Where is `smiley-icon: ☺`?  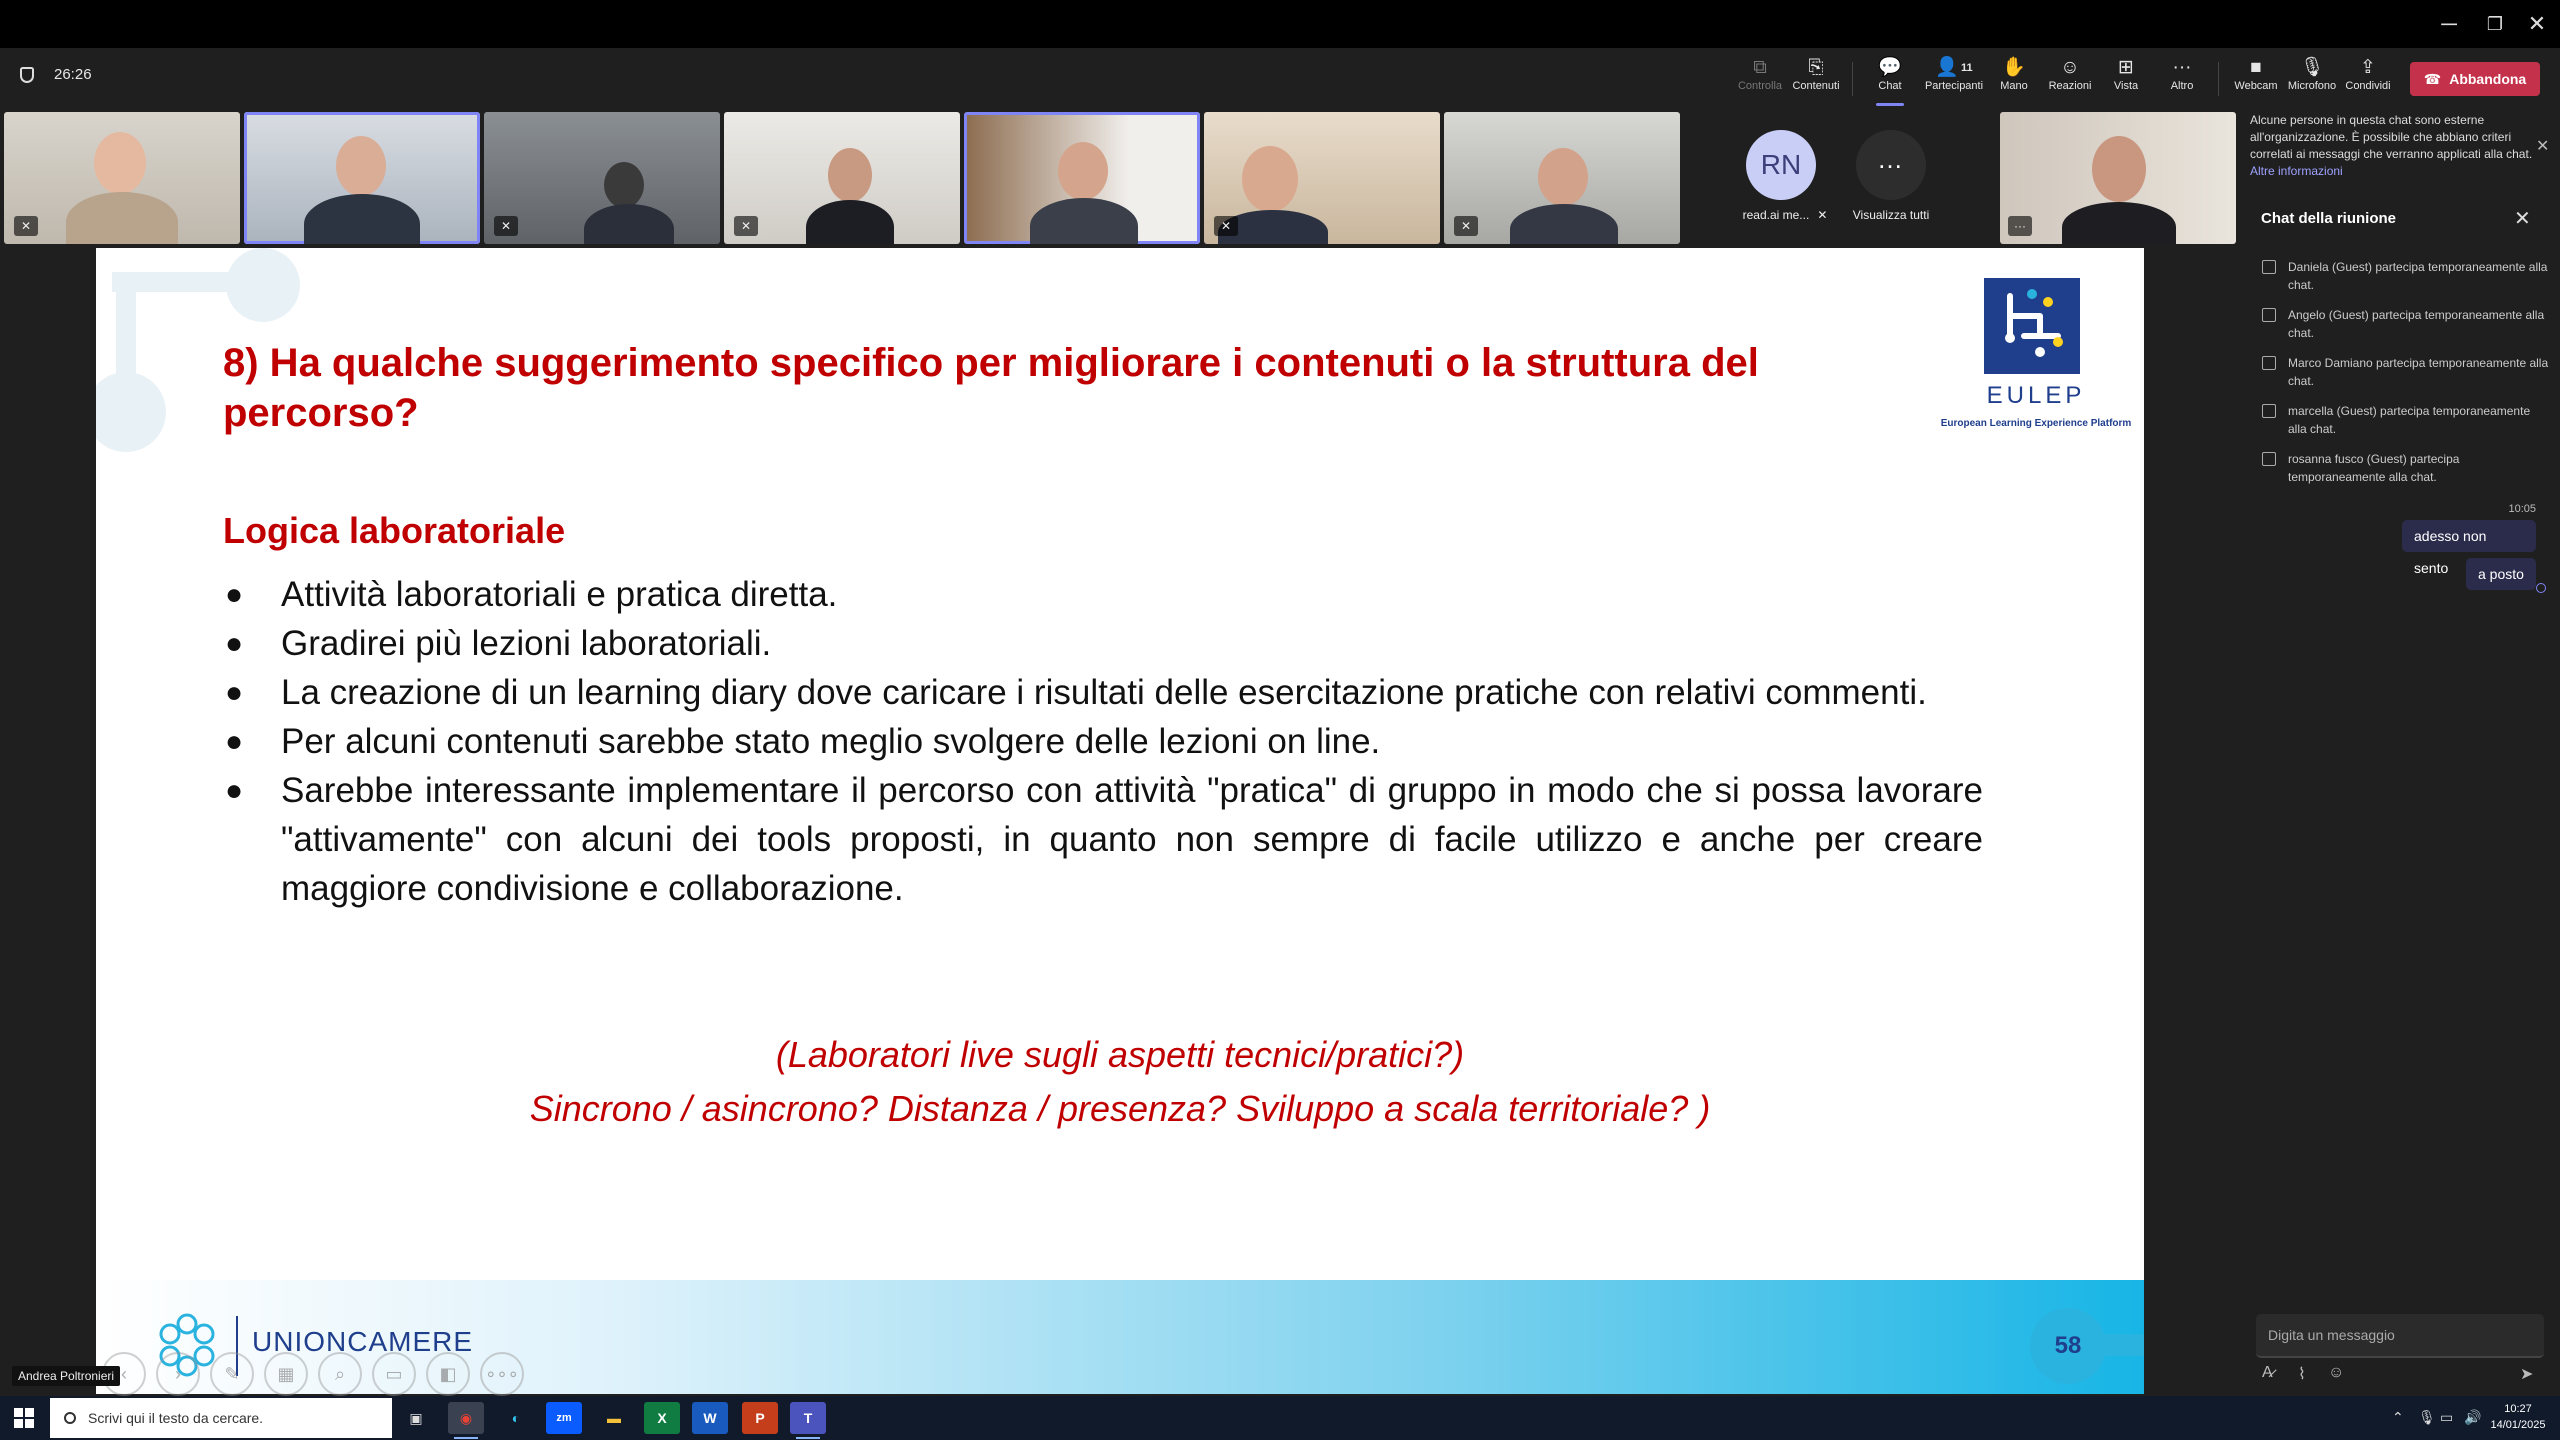
smiley-icon: ☺ is located at coordinates (2070, 67).